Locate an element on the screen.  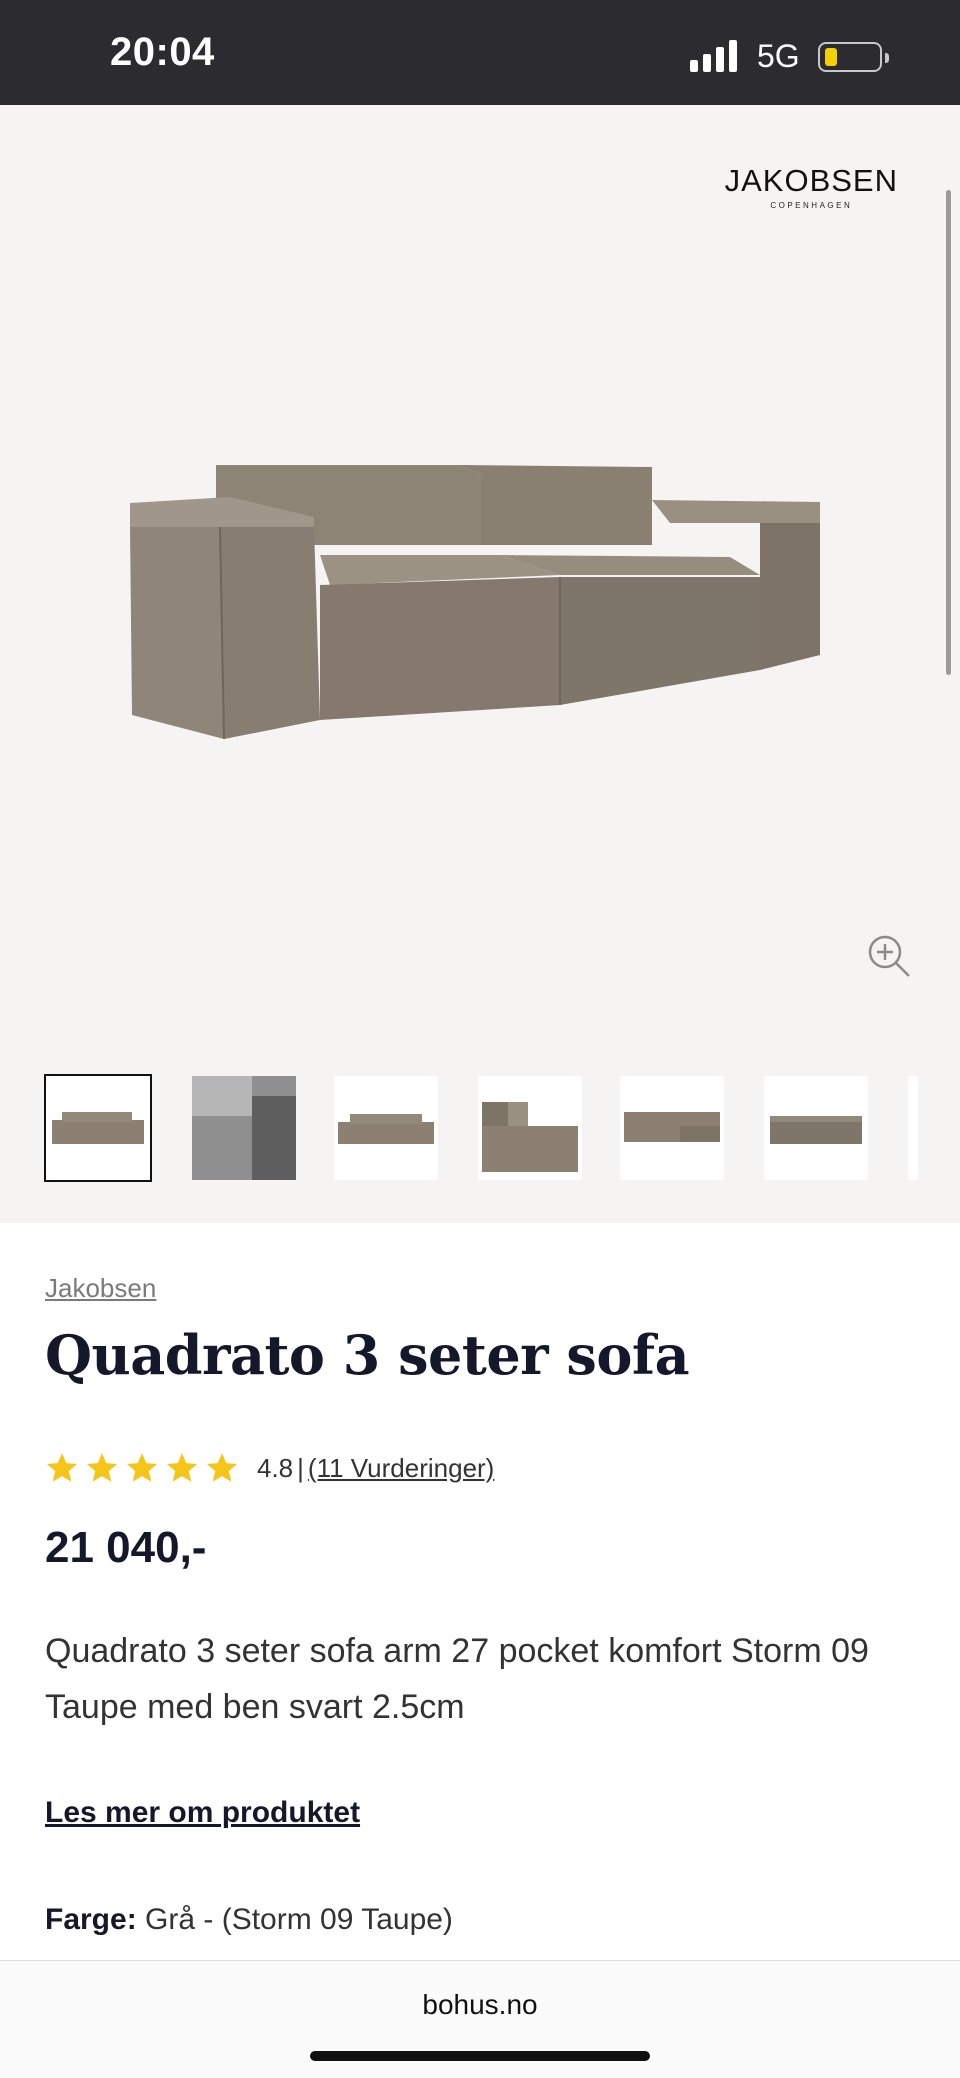
brand-logo-word: JAKOBSEN is located at coordinates (811, 180).